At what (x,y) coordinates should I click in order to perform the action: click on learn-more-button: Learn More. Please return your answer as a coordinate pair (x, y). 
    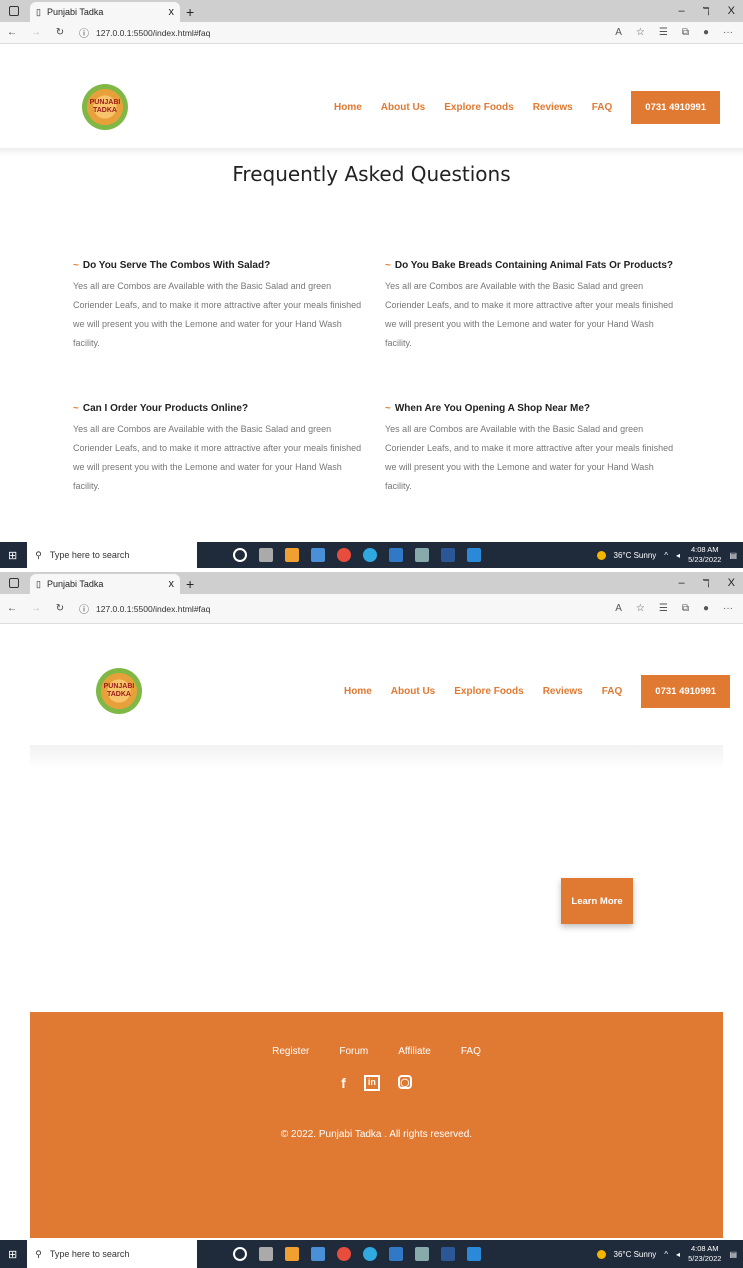
    Looking at the image, I should click on (597, 901).